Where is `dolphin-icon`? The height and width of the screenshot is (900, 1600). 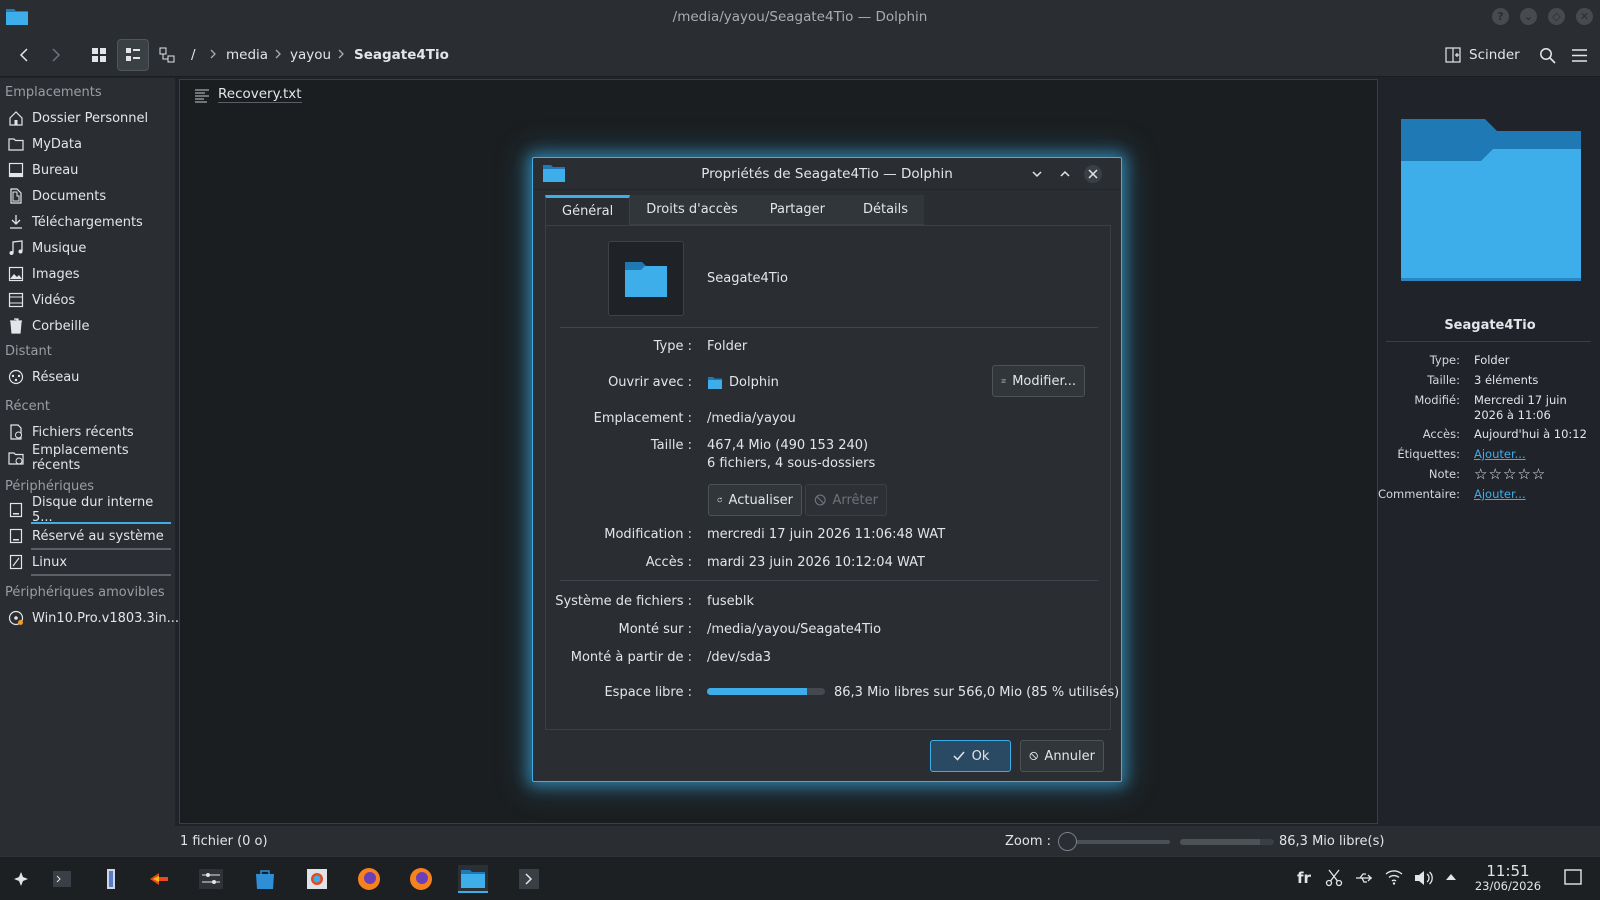 dolphin-icon is located at coordinates (473, 879).